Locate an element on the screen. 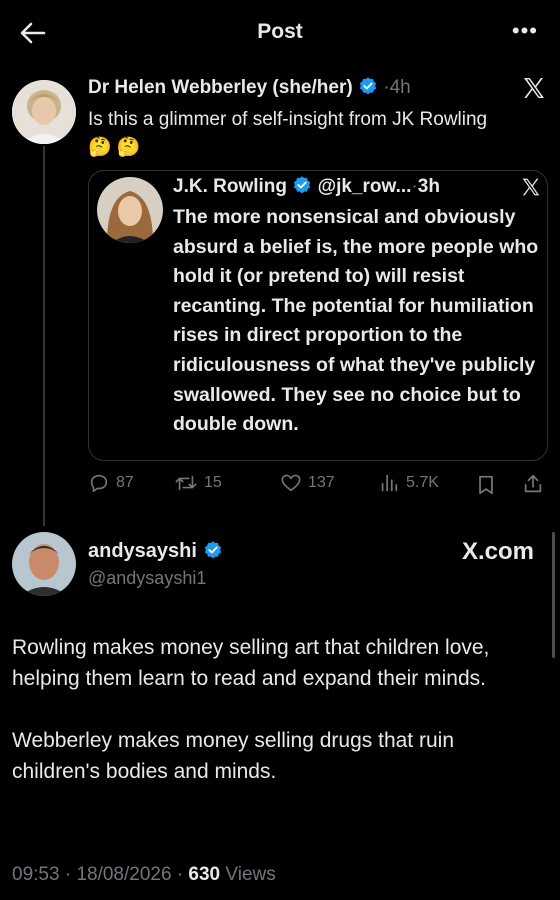 Image resolution: width=560 pixels, height=900 pixels. tweet-header: Dr Helen Webberley (she/her) ·4h is located at coordinates (249, 87).